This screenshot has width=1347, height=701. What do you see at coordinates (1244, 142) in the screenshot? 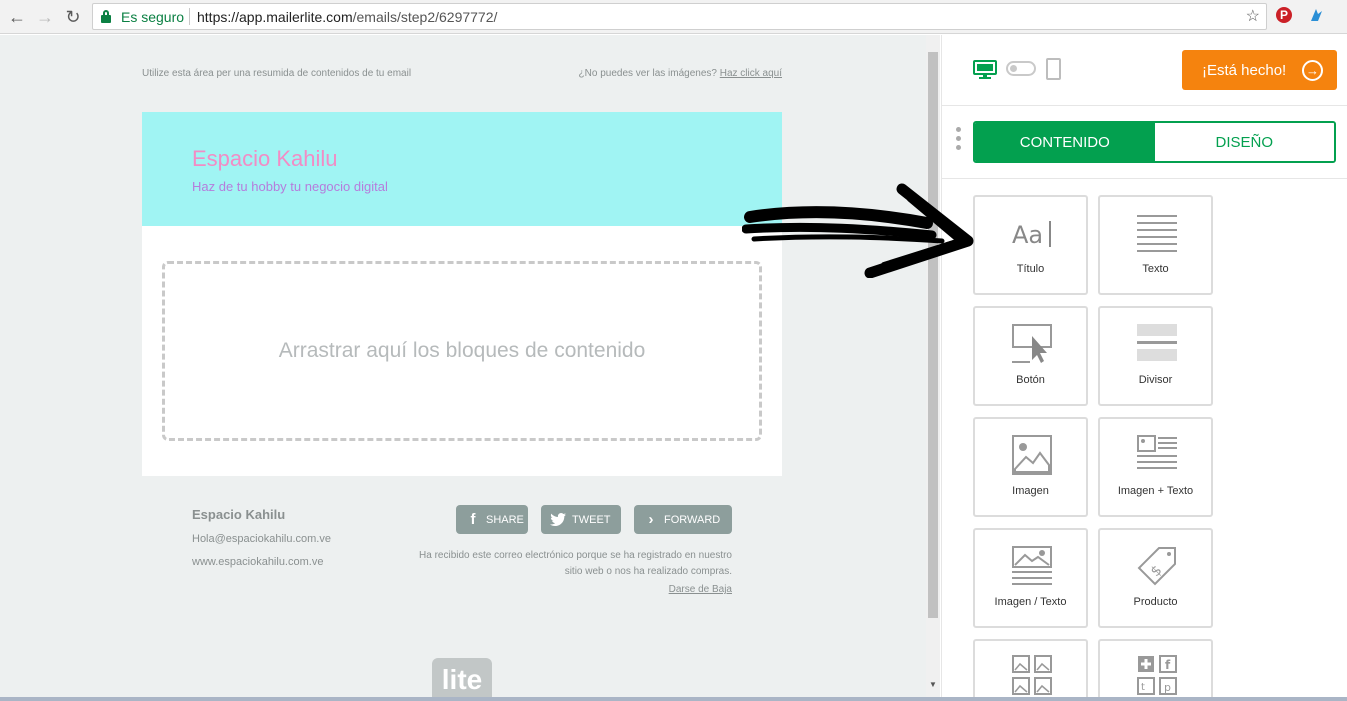
I see `tab-diseno: DISEÑO` at bounding box center [1244, 142].